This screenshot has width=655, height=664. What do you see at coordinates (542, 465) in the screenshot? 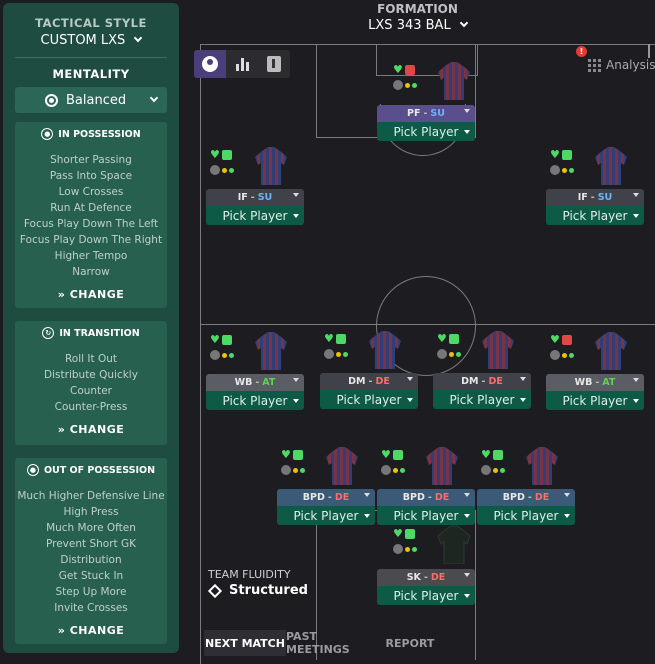
I see `shirt-icon` at bounding box center [542, 465].